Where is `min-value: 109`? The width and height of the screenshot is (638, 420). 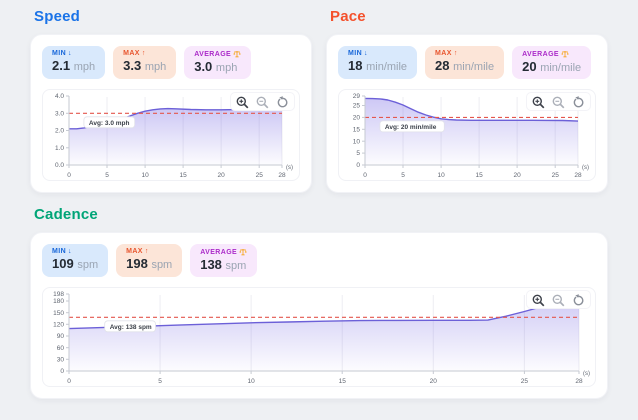 min-value: 109 is located at coordinates (63, 263).